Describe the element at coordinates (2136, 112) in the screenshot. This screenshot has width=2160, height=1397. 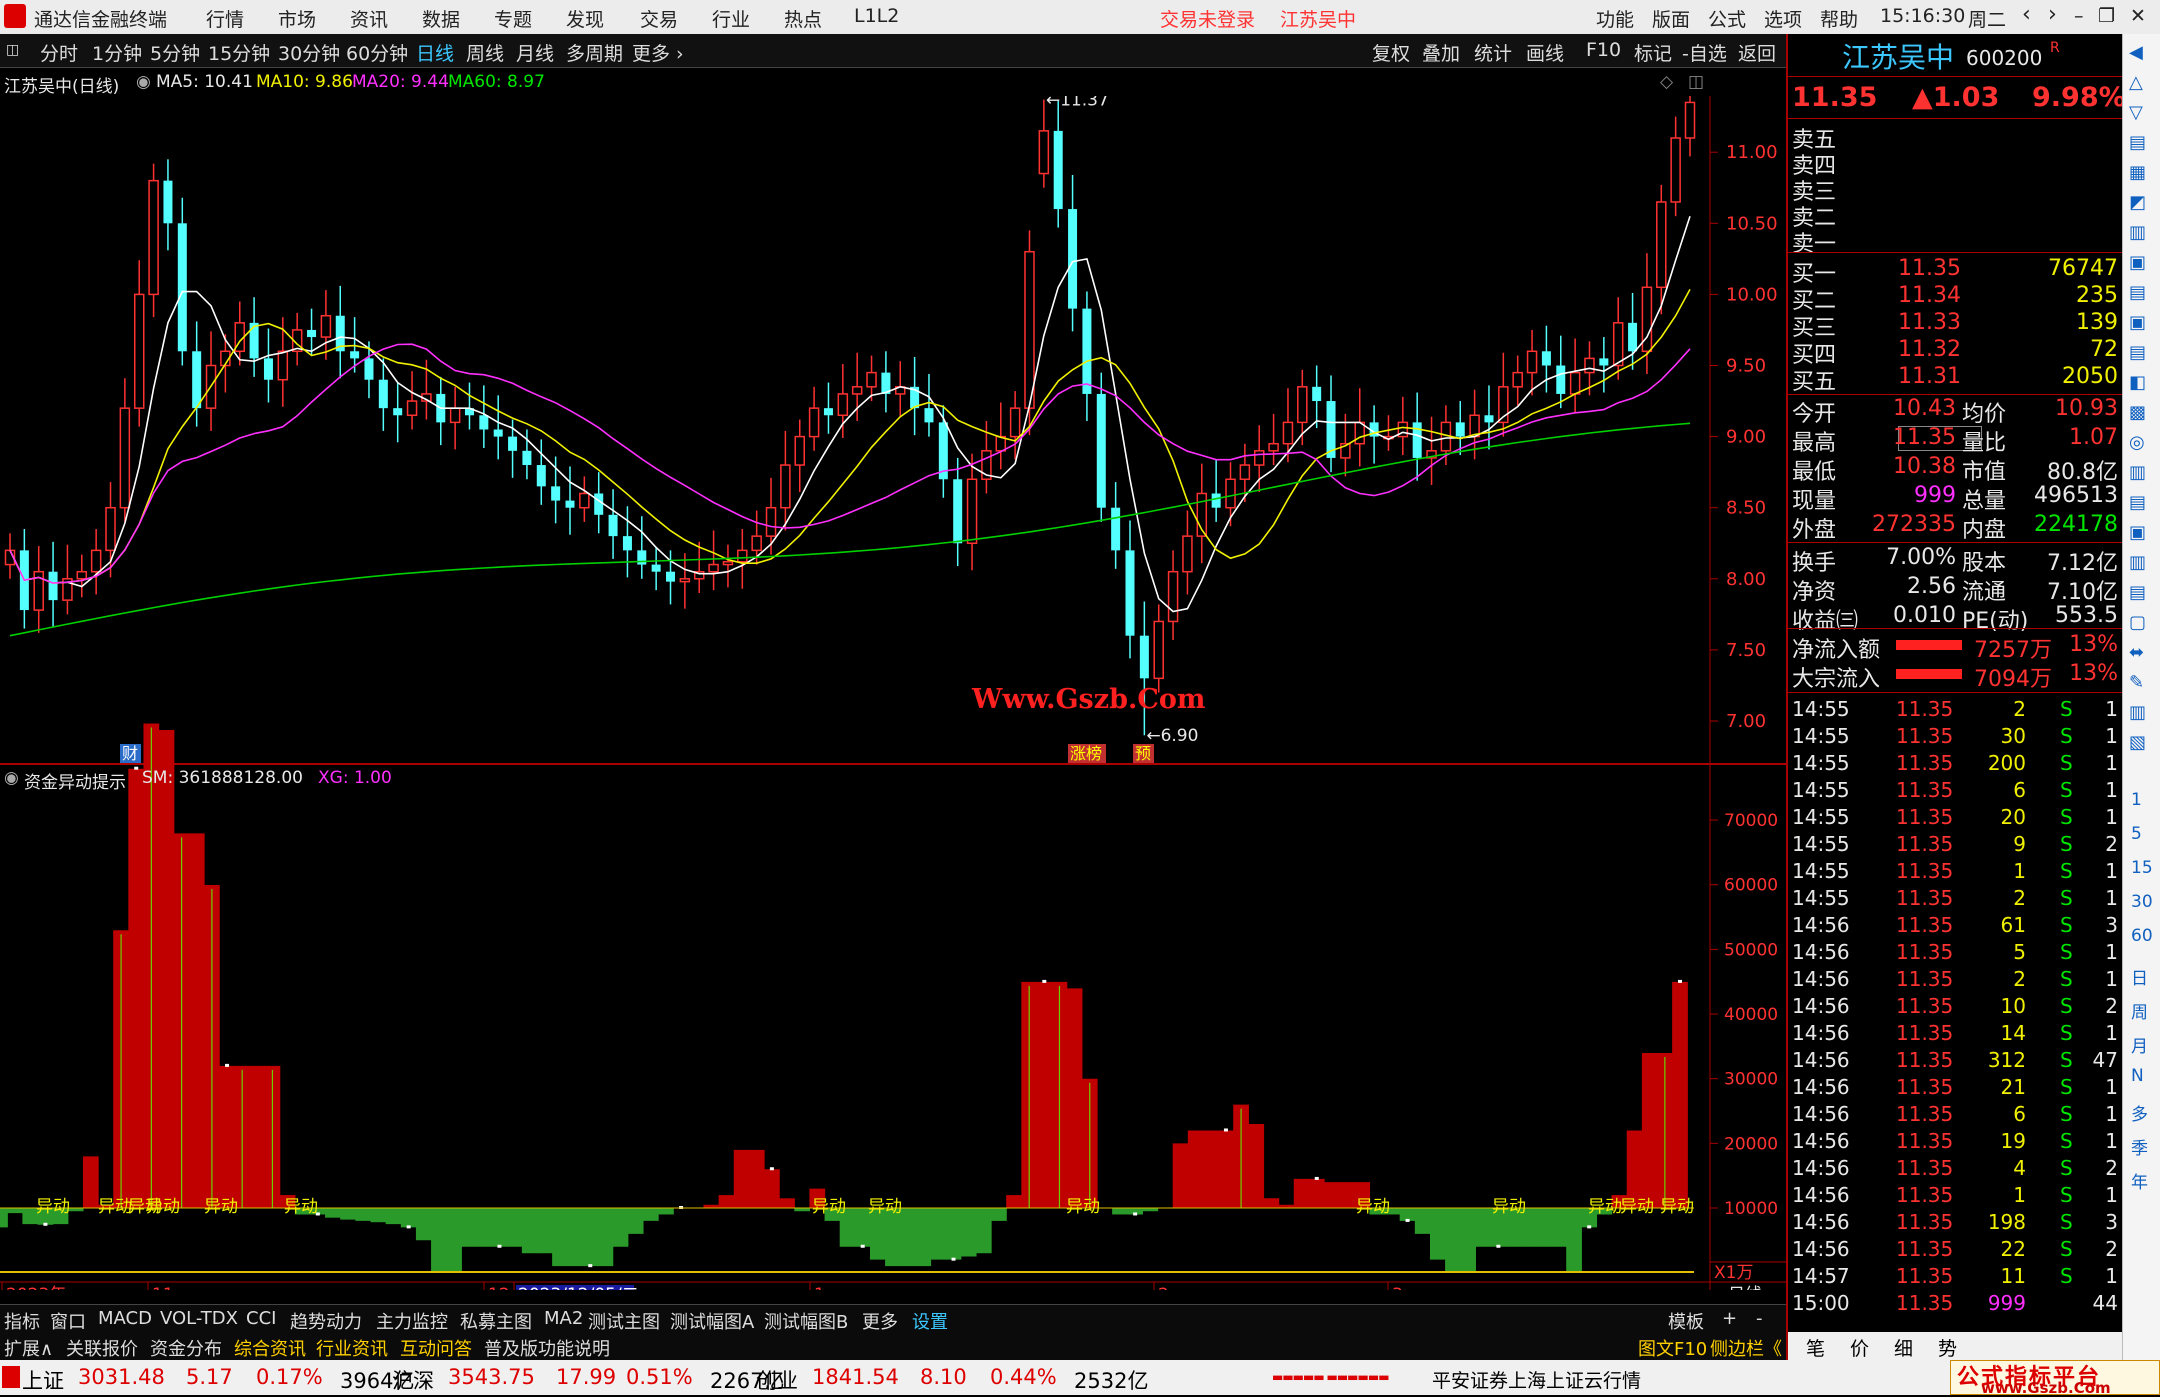
I see `side-tool-2-icon: ▽` at that location.